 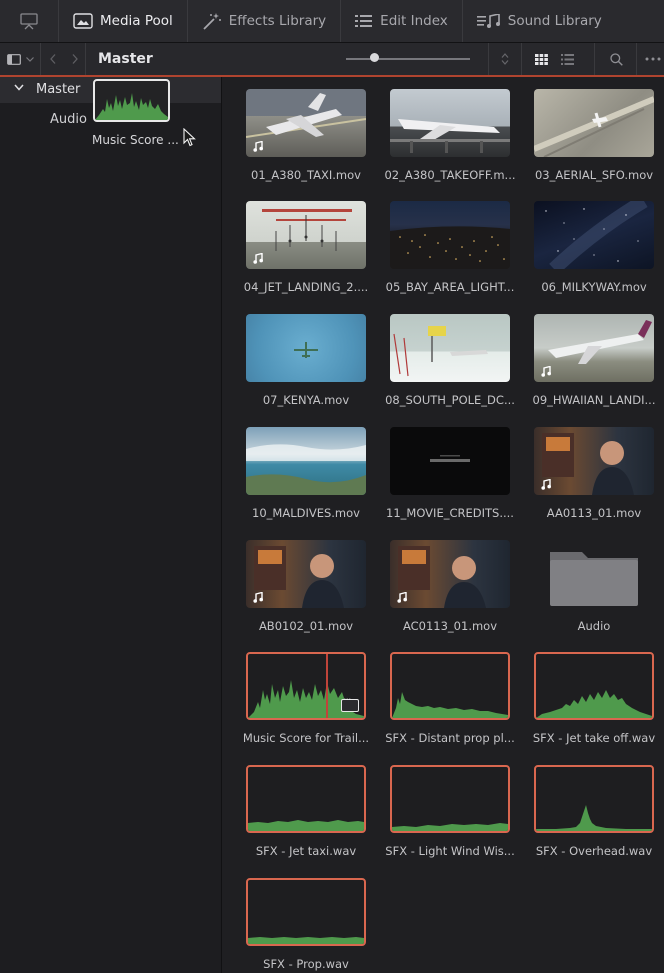 I want to click on bin-list-toggle, so click(x=20, y=59).